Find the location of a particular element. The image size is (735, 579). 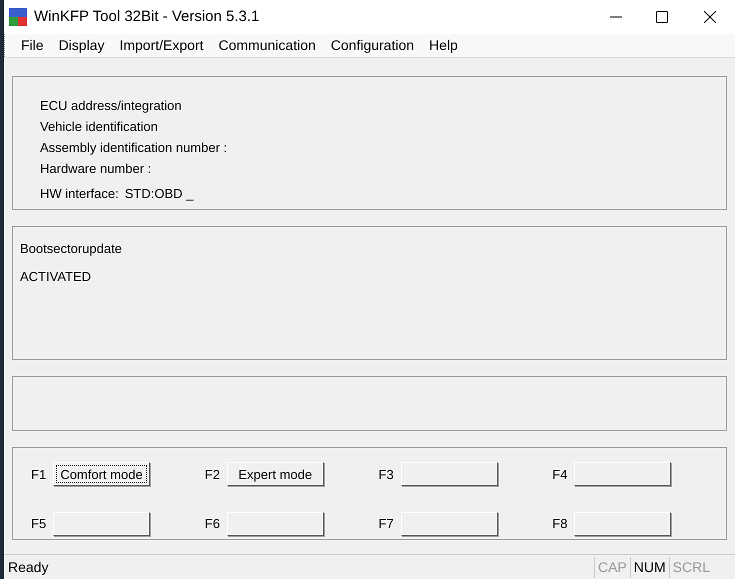

status-indicator: NUM is located at coordinates (649, 567).